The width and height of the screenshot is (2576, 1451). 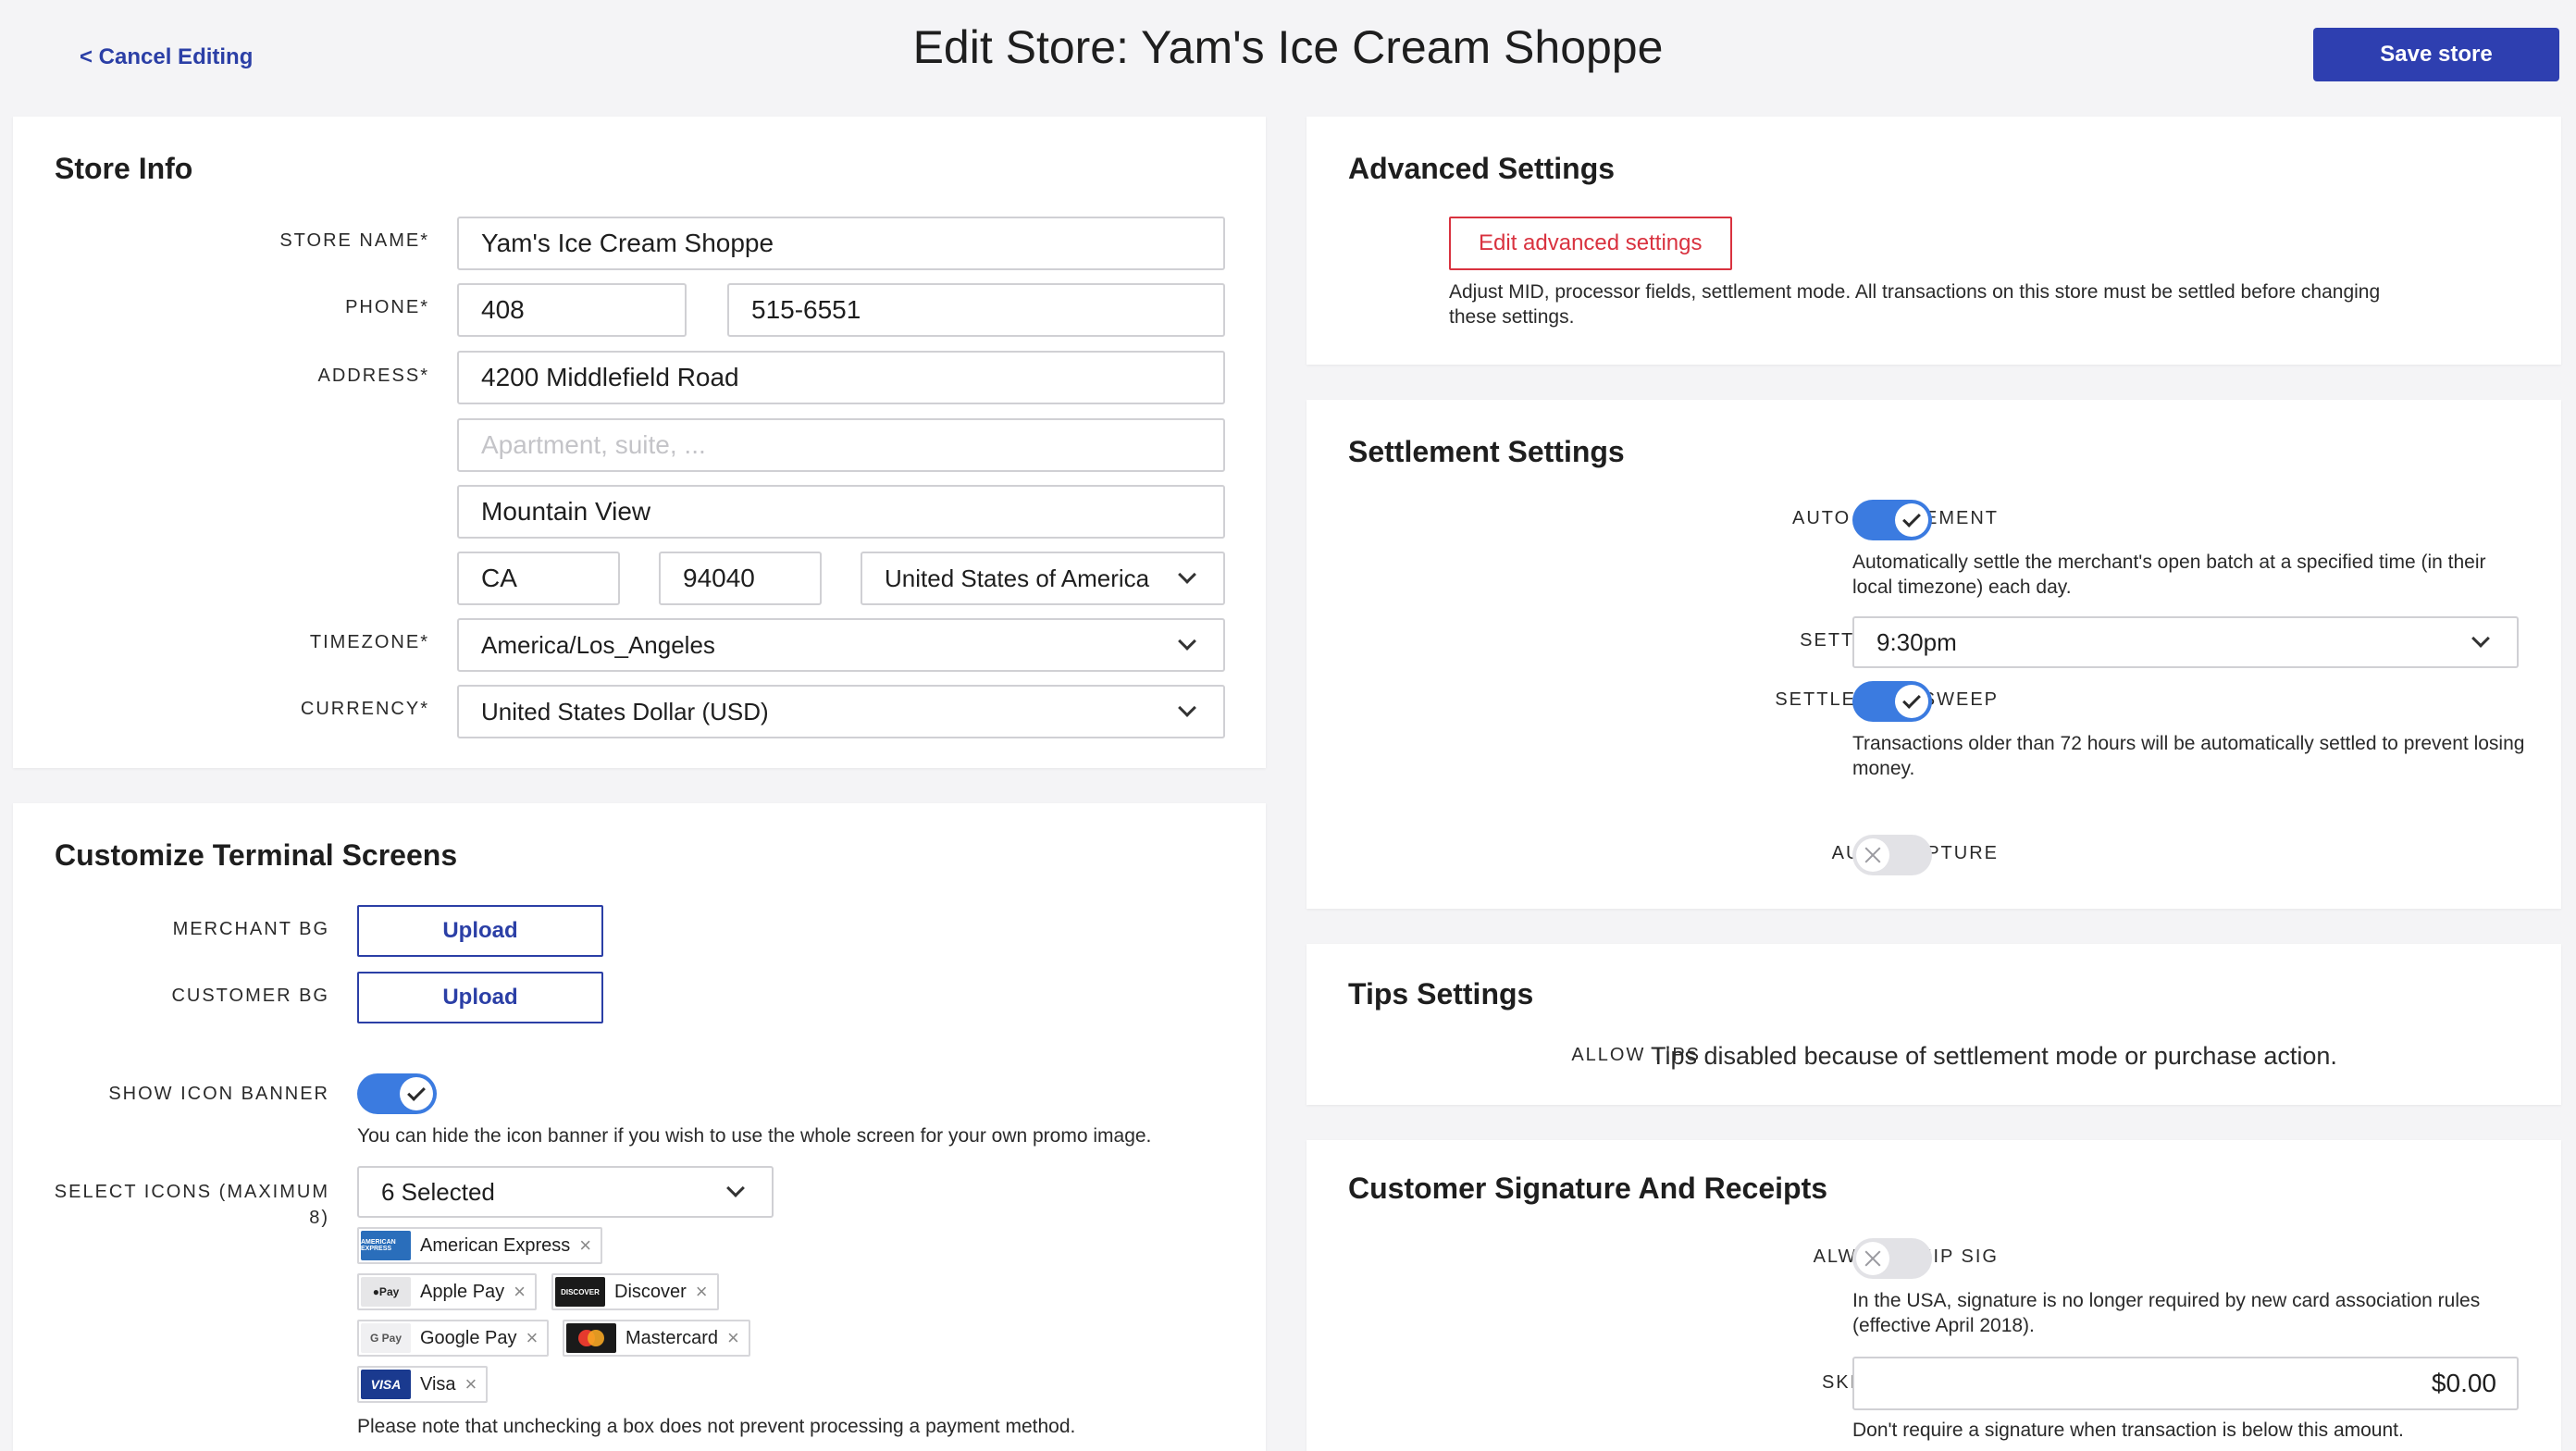 I want to click on store-name-input, so click(x=841, y=243).